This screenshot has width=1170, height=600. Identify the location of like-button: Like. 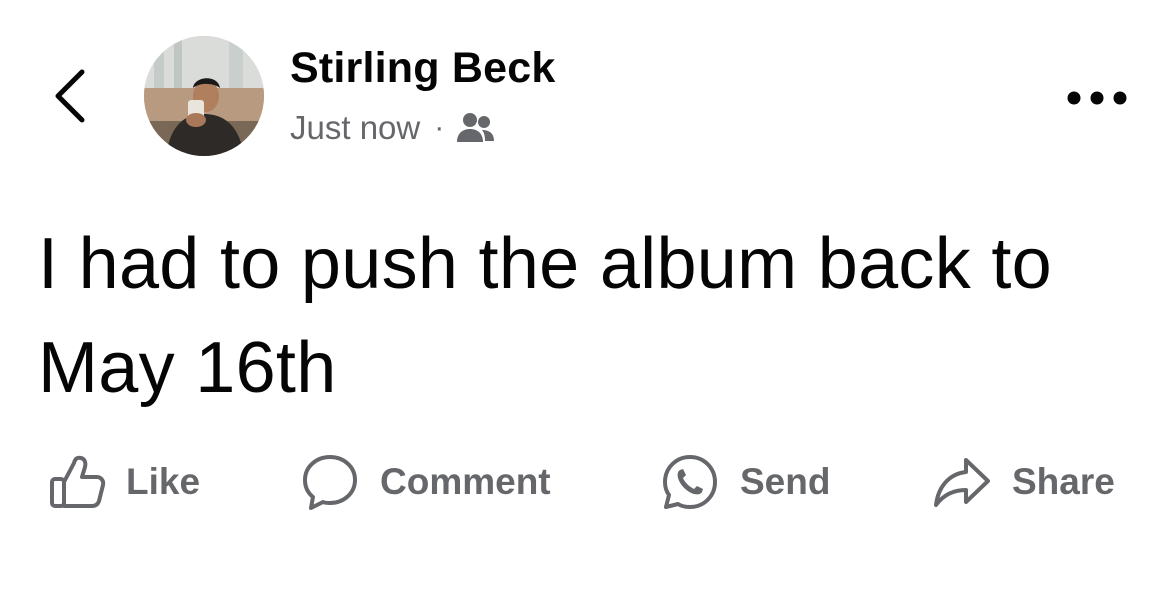
(124, 482).